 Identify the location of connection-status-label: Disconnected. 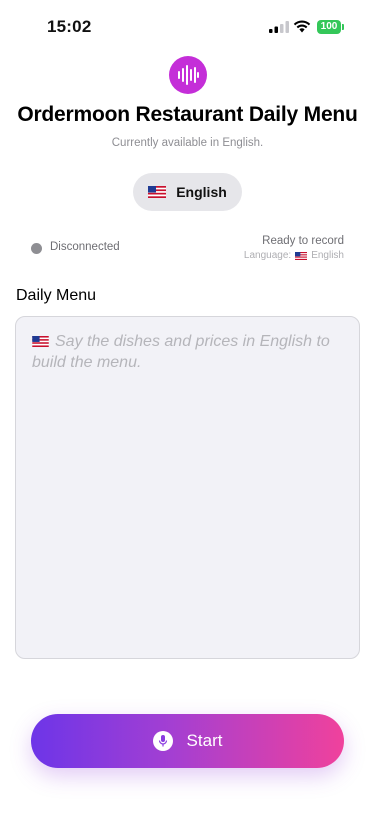
(85, 247).